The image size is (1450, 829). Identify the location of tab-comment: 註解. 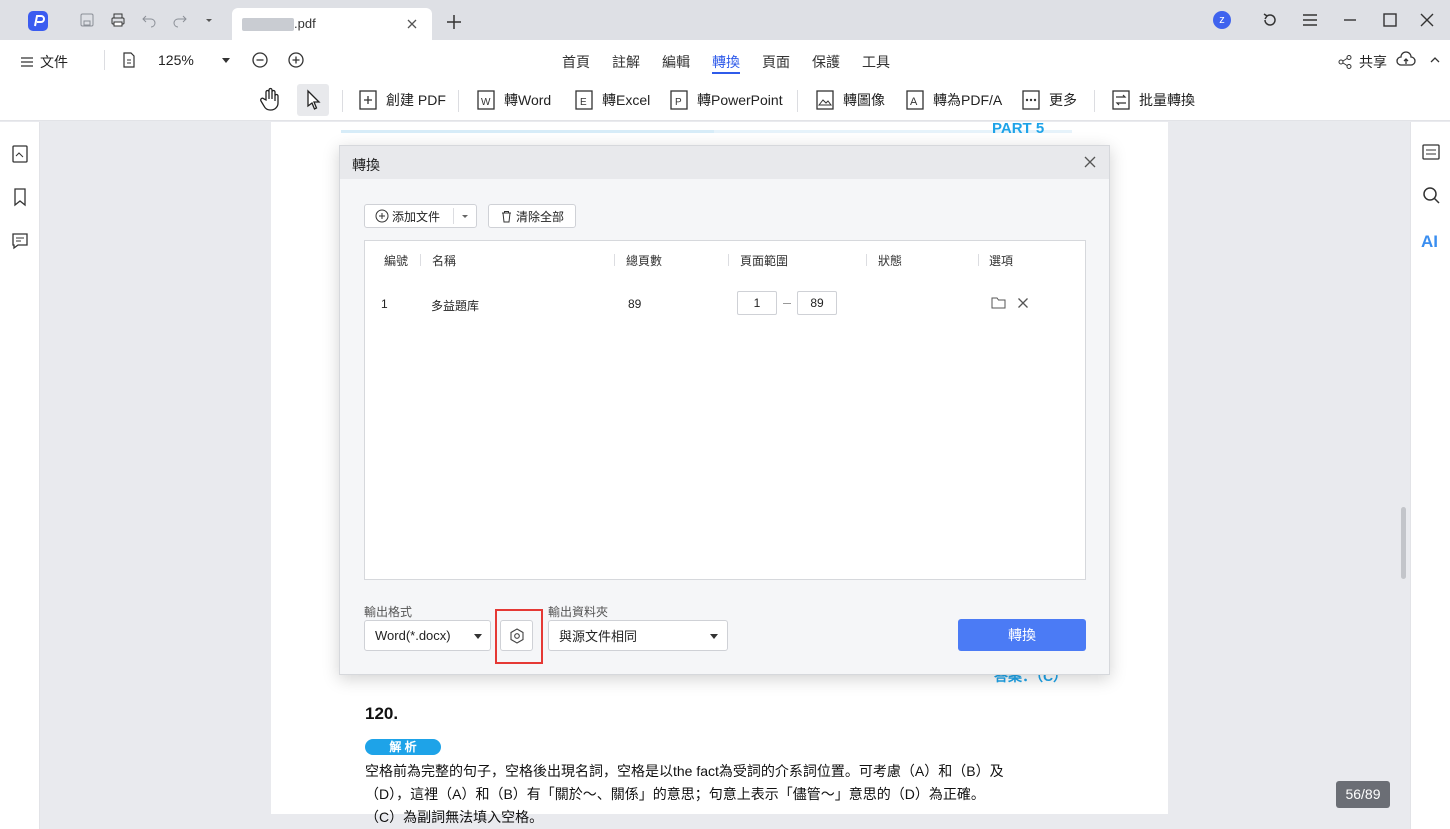
(626, 62).